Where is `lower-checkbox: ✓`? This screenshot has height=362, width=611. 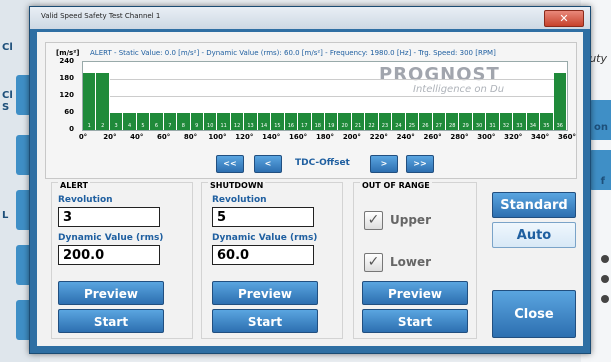 lower-checkbox: ✓ is located at coordinates (373, 262).